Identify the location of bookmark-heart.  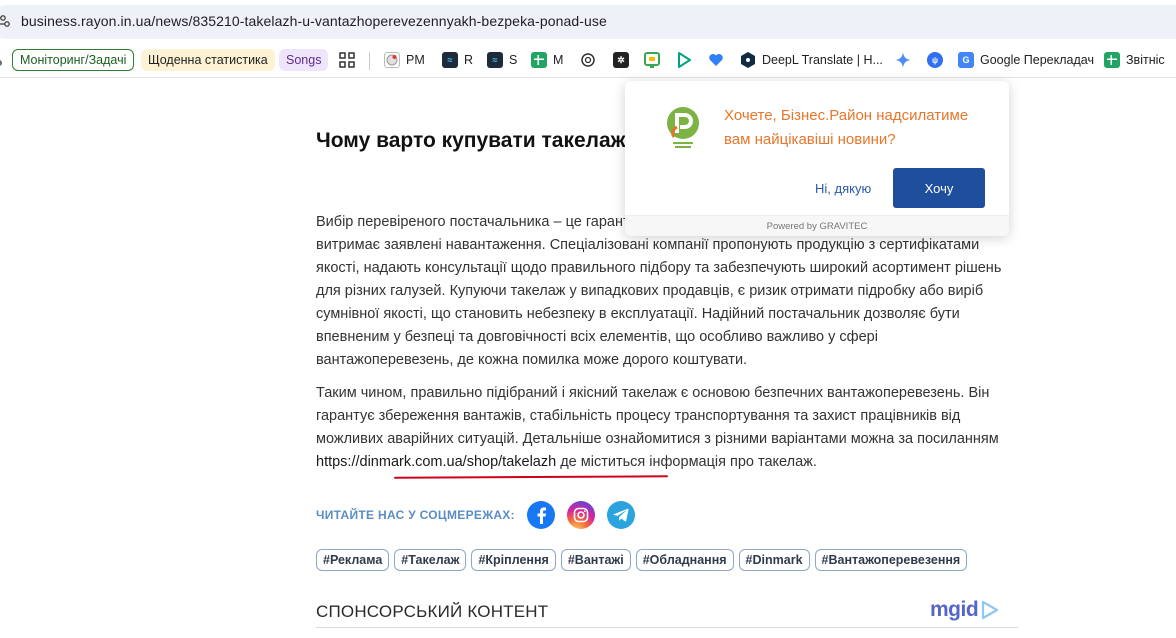
(716, 60).